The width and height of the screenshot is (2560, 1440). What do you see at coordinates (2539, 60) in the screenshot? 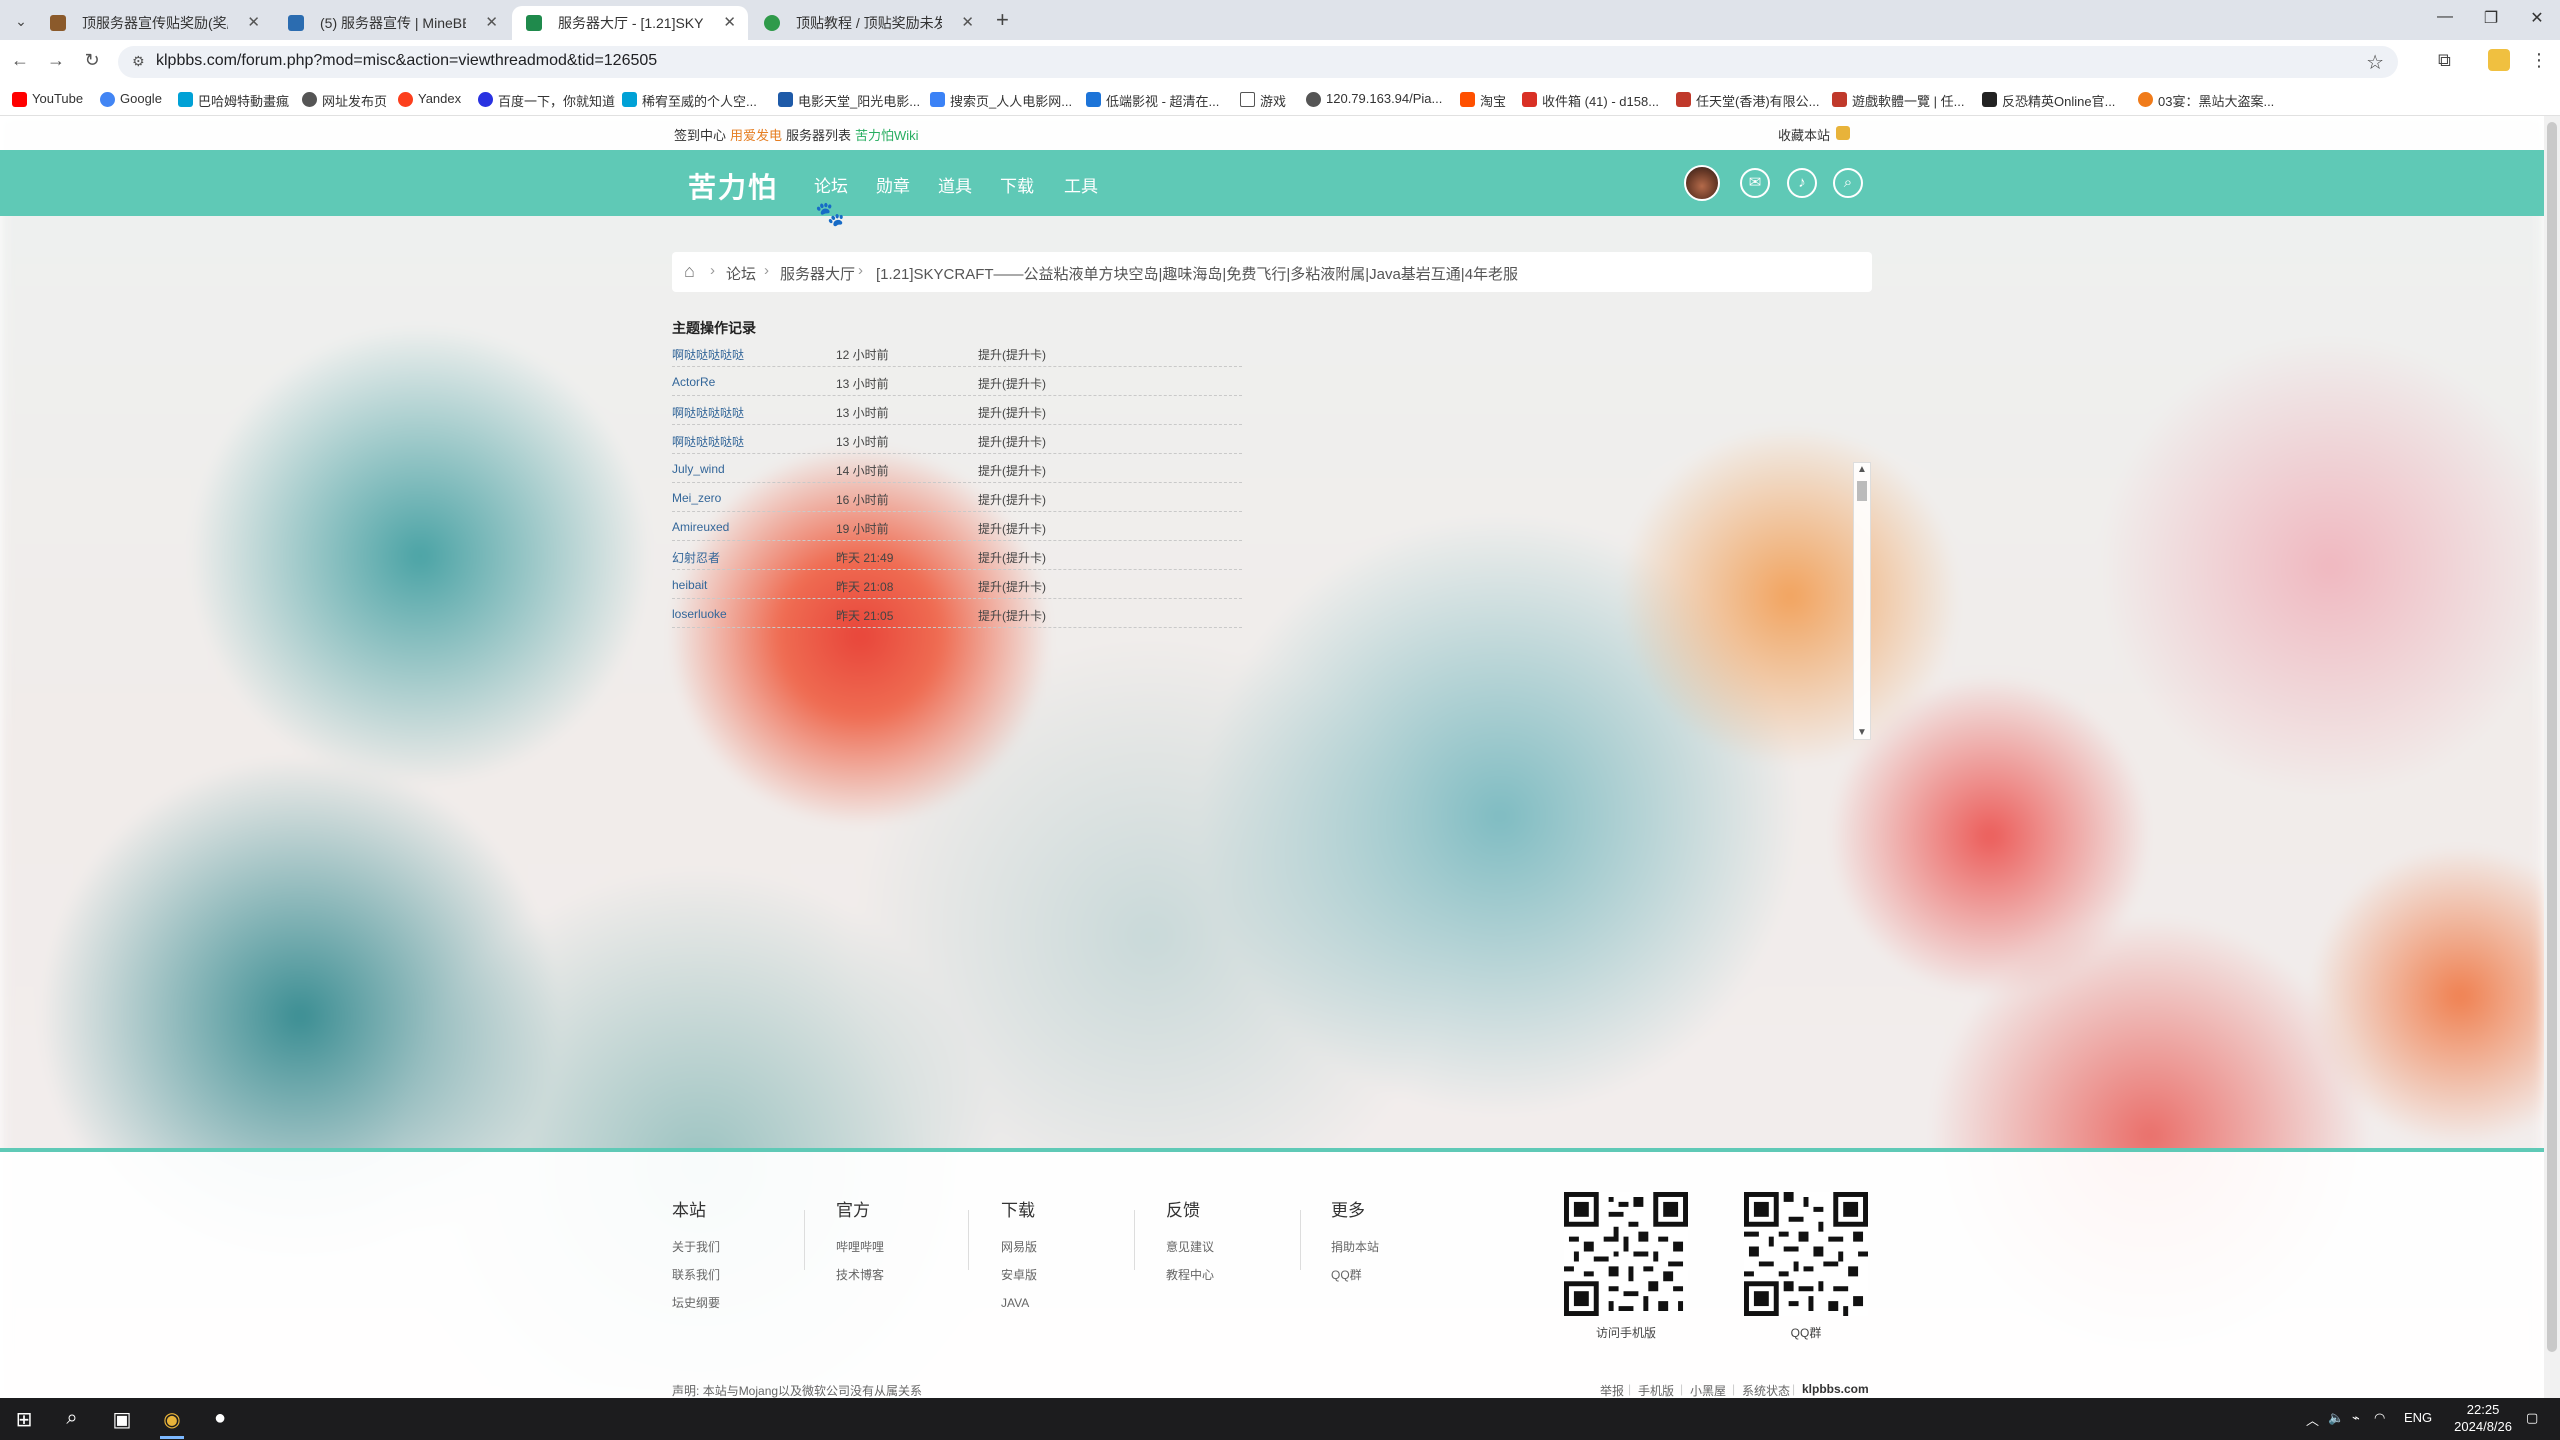
I see `menu-dots-icon: ⋮` at bounding box center [2539, 60].